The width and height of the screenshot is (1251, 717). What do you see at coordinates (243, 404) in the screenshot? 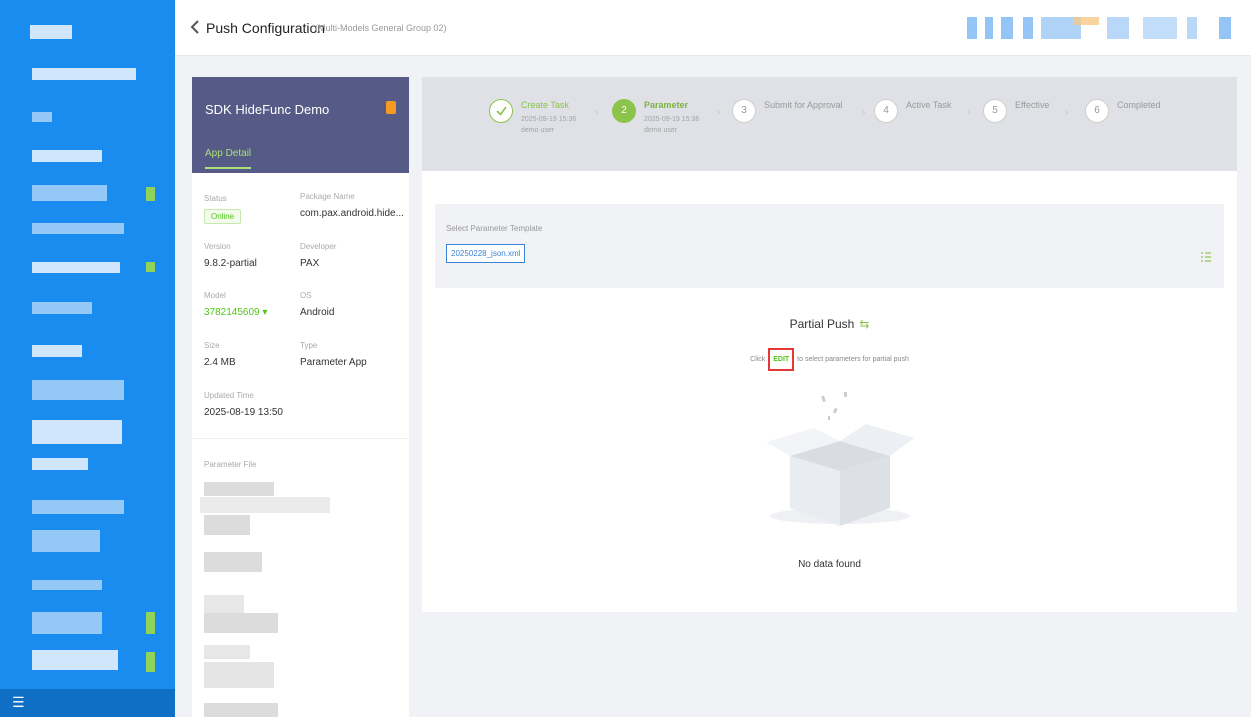
I see `field-updated-time: Updated Time 2025-08-19 13:50` at bounding box center [243, 404].